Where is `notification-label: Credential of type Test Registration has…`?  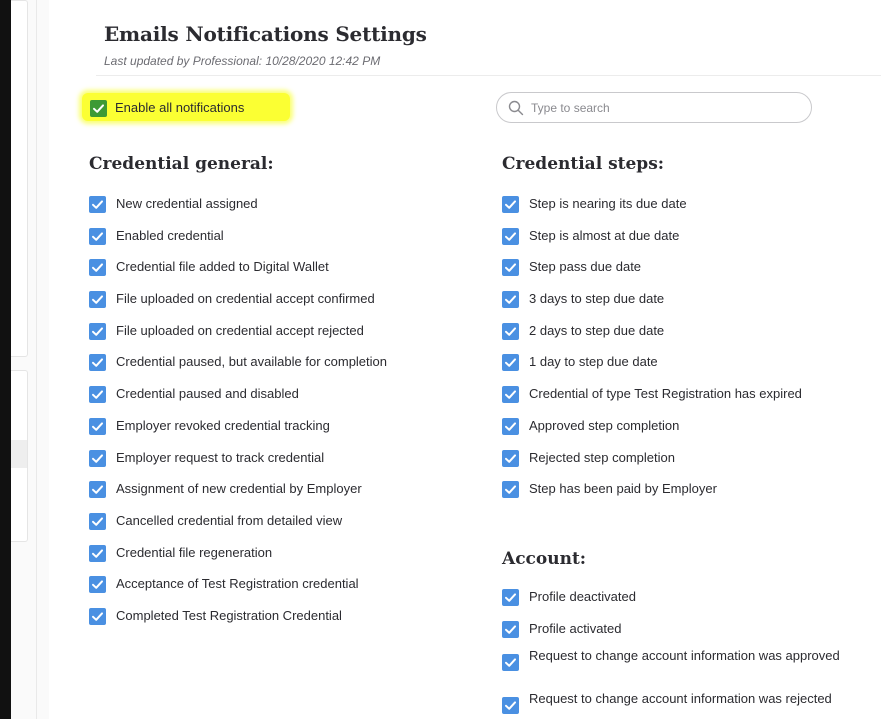 notification-label: Credential of type Test Registration has… is located at coordinates (665, 394).